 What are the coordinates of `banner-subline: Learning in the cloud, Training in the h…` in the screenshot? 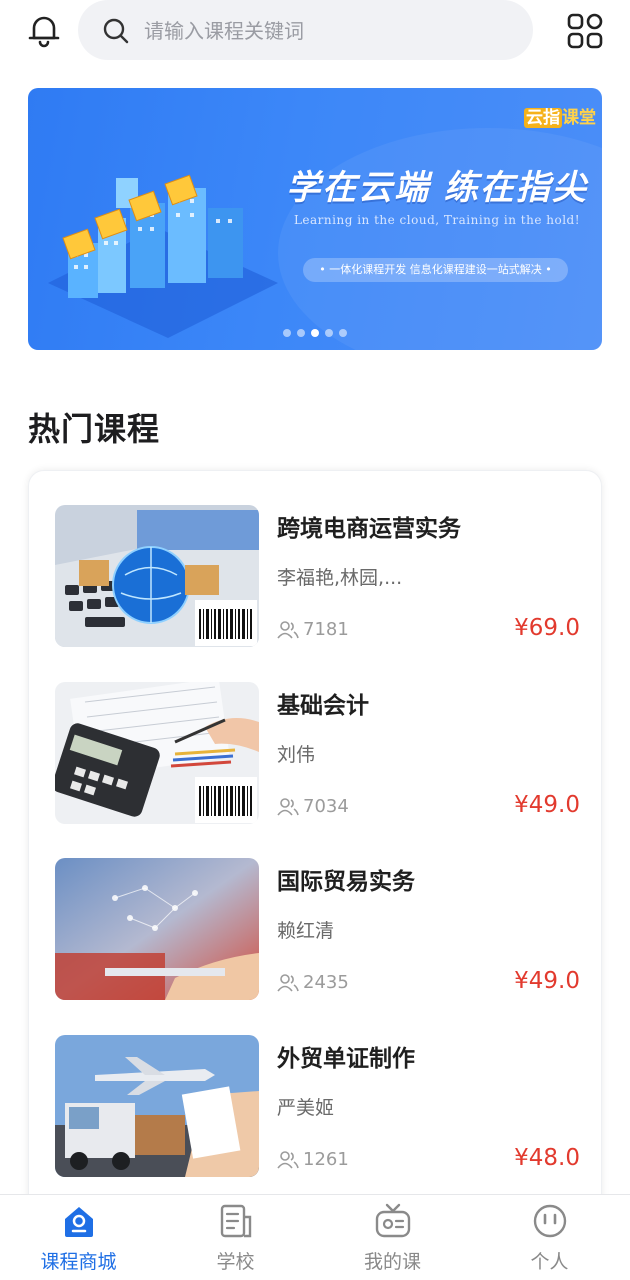 It's located at (437, 220).